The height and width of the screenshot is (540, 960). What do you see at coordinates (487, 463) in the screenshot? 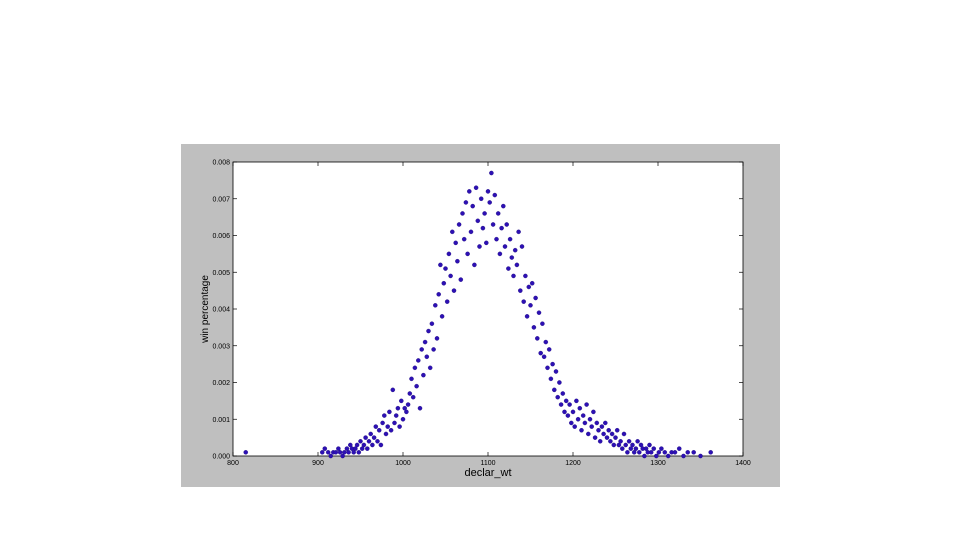
I see `x-tick-label: 1100` at bounding box center [487, 463].